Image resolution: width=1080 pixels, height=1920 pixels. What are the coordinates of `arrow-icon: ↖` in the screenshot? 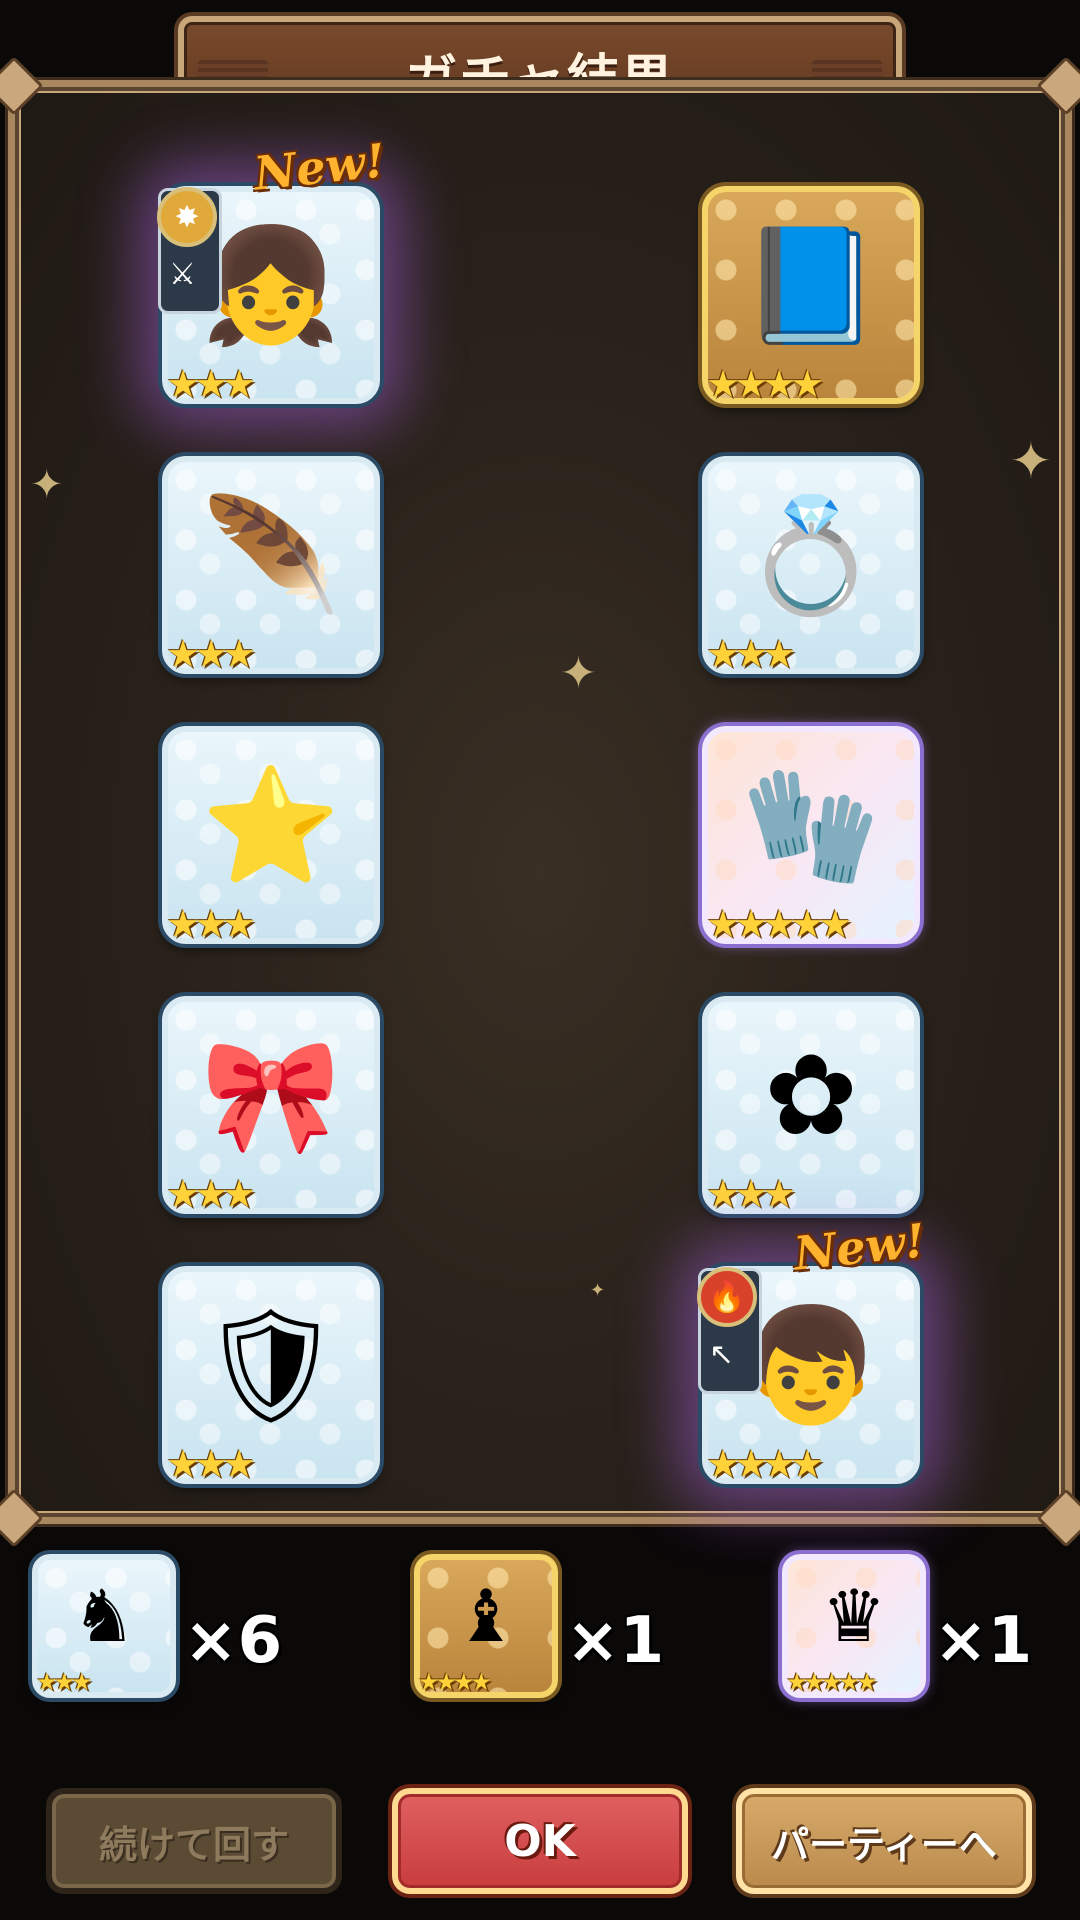 It's located at (722, 1354).